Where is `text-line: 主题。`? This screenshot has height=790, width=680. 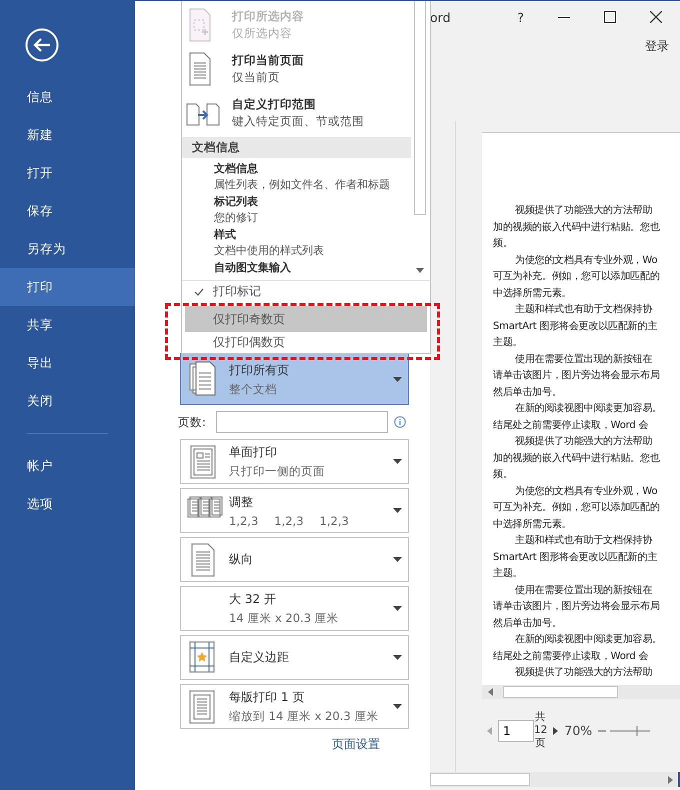 text-line: 主题。 is located at coordinates (508, 343).